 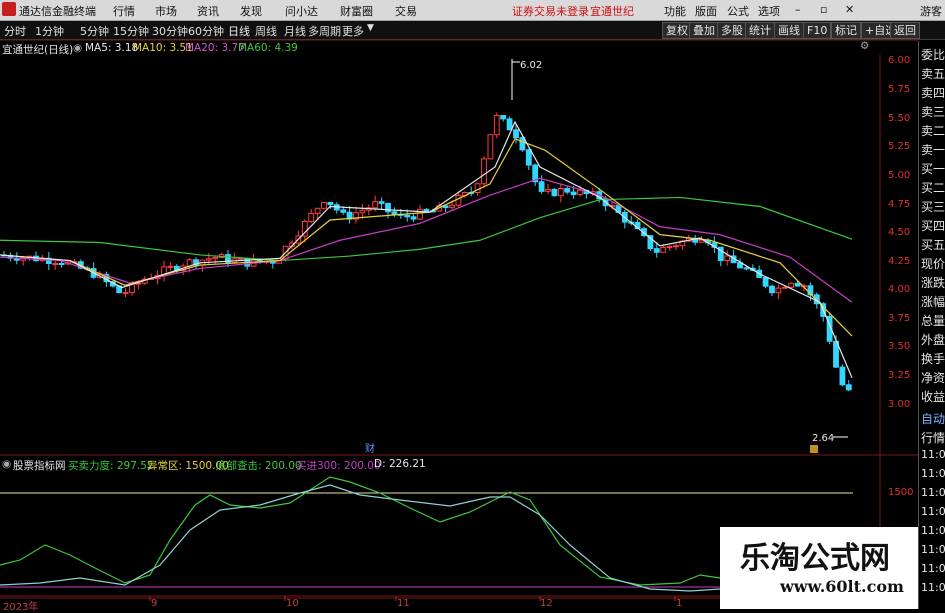 I want to click on date-label: 10, so click(x=292, y=603).